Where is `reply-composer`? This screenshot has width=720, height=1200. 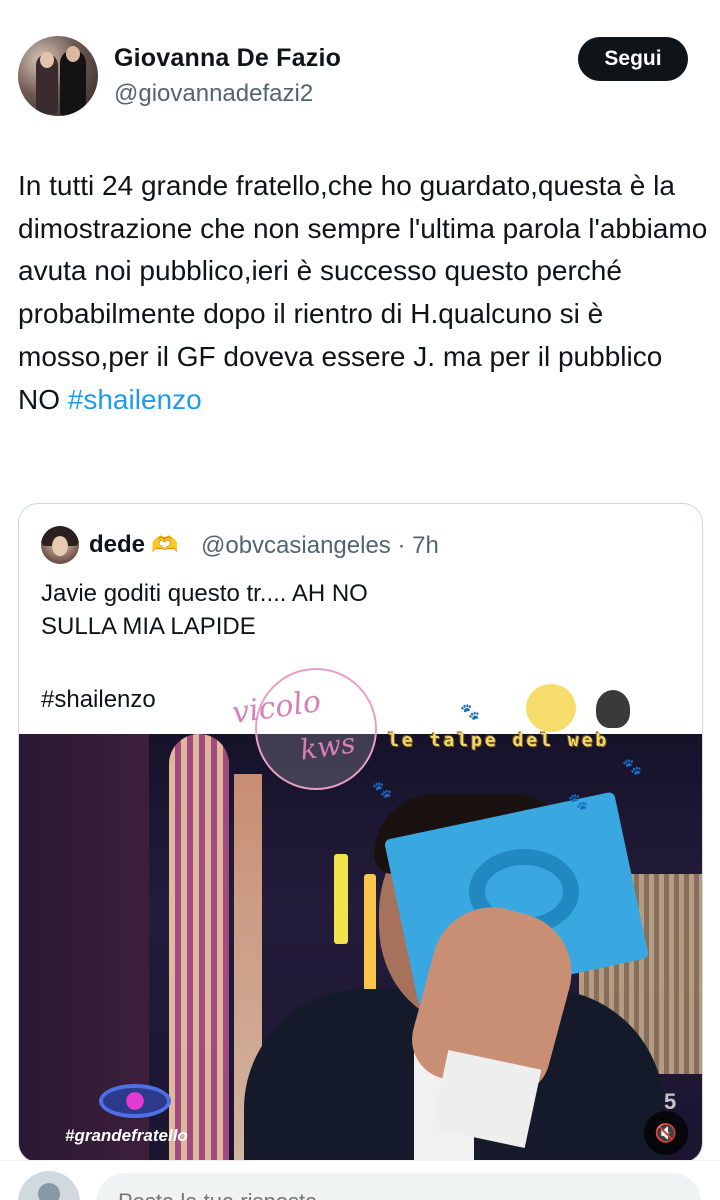 reply-composer is located at coordinates (360, 1180).